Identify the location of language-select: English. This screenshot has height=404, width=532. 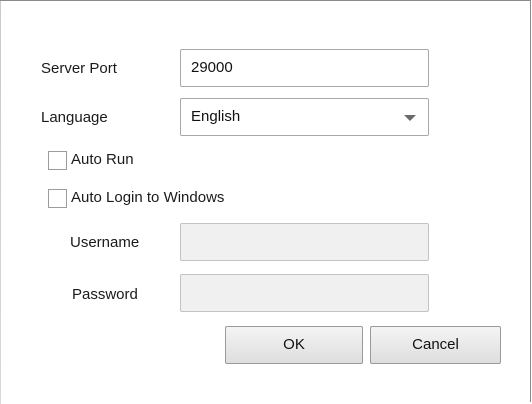
(304, 117).